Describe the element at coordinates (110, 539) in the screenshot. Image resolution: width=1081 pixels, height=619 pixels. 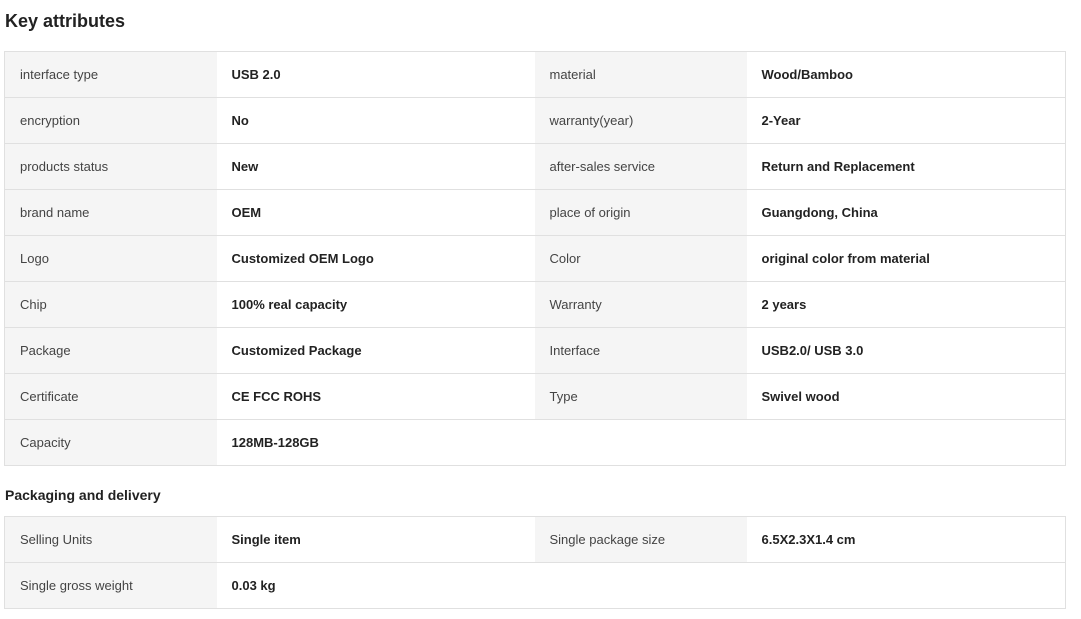
I see `attribute-label: Selling Units` at that location.